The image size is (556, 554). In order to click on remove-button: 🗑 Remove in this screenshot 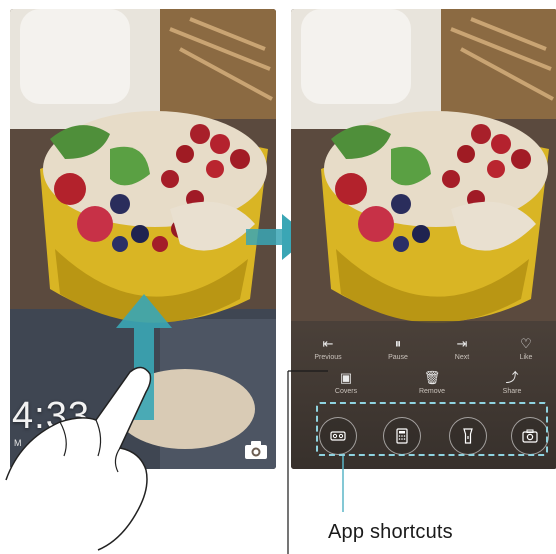, I will do `click(432, 383)`.